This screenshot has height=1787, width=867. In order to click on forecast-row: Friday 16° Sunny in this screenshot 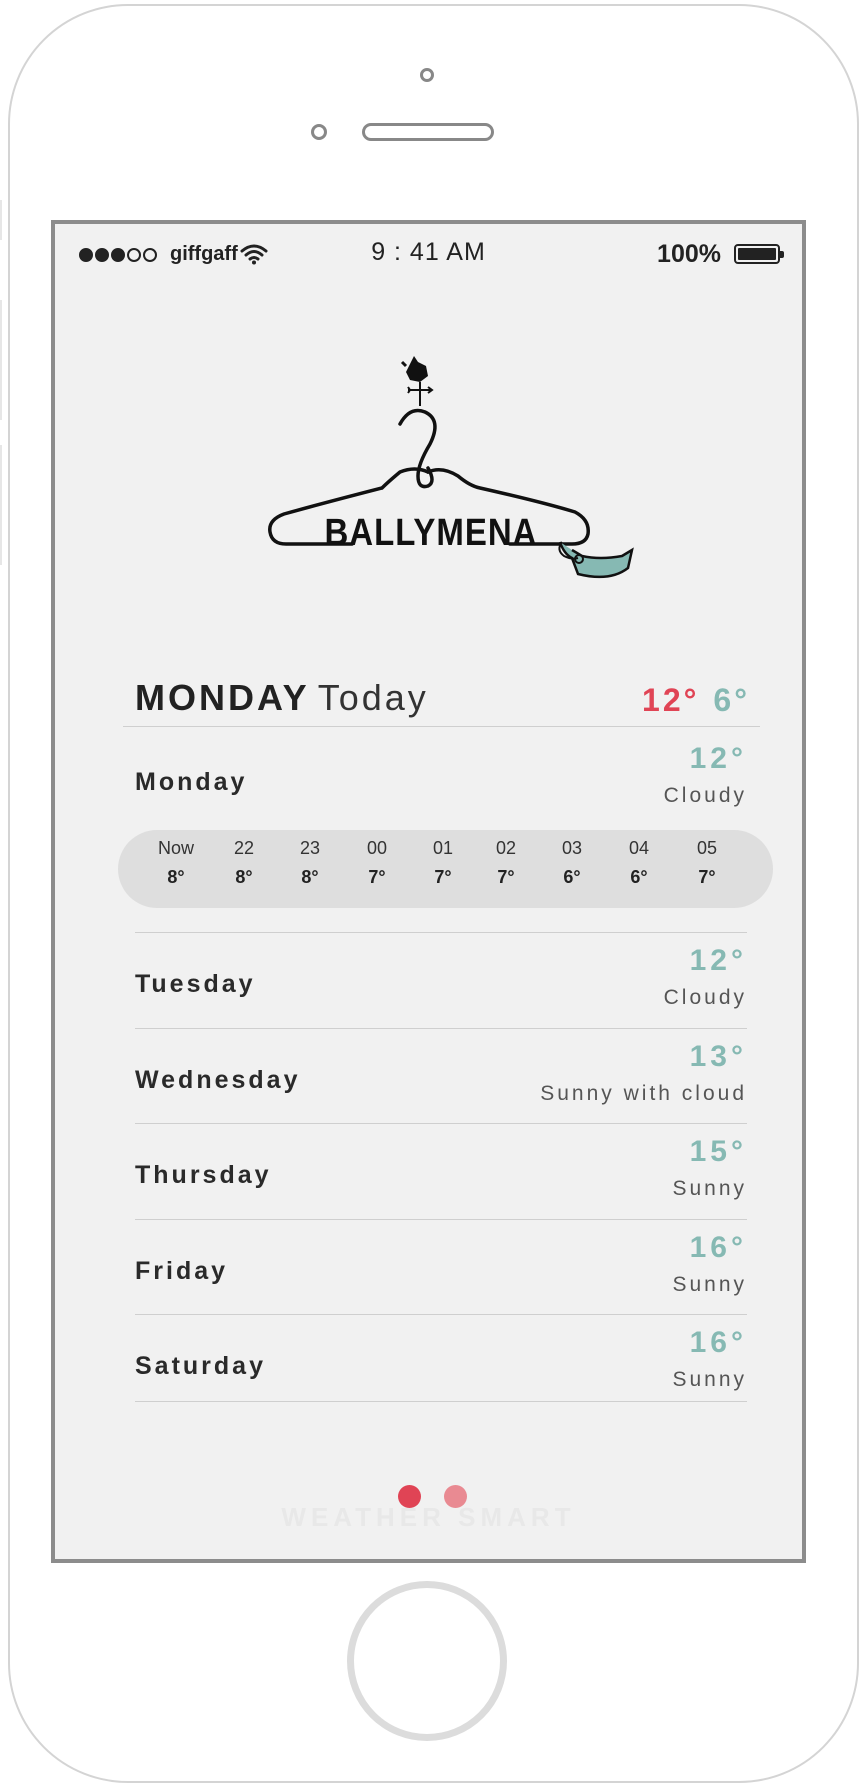, I will do `click(441, 1278)`.